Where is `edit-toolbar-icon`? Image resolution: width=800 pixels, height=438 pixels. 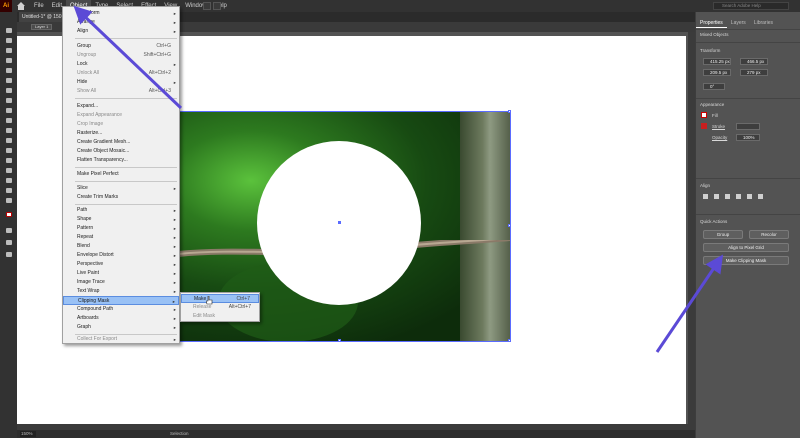 edit-toolbar-icon is located at coordinates (8, 254).